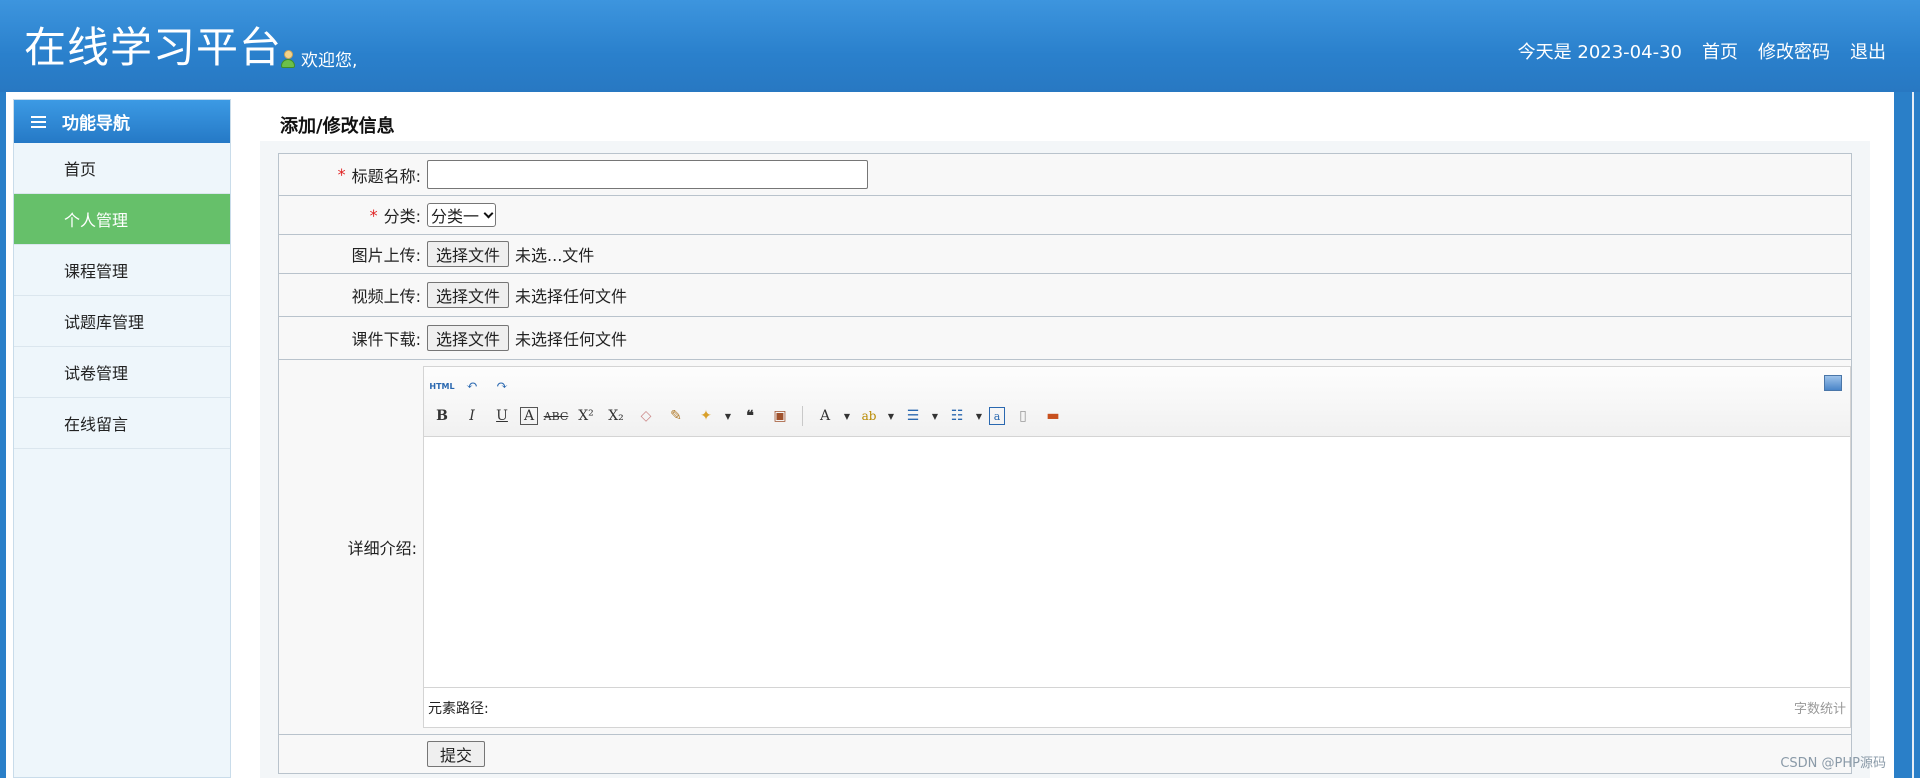 The image size is (1920, 778). What do you see at coordinates (1023, 416) in the screenshot?
I see `page-icon: ▯` at bounding box center [1023, 416].